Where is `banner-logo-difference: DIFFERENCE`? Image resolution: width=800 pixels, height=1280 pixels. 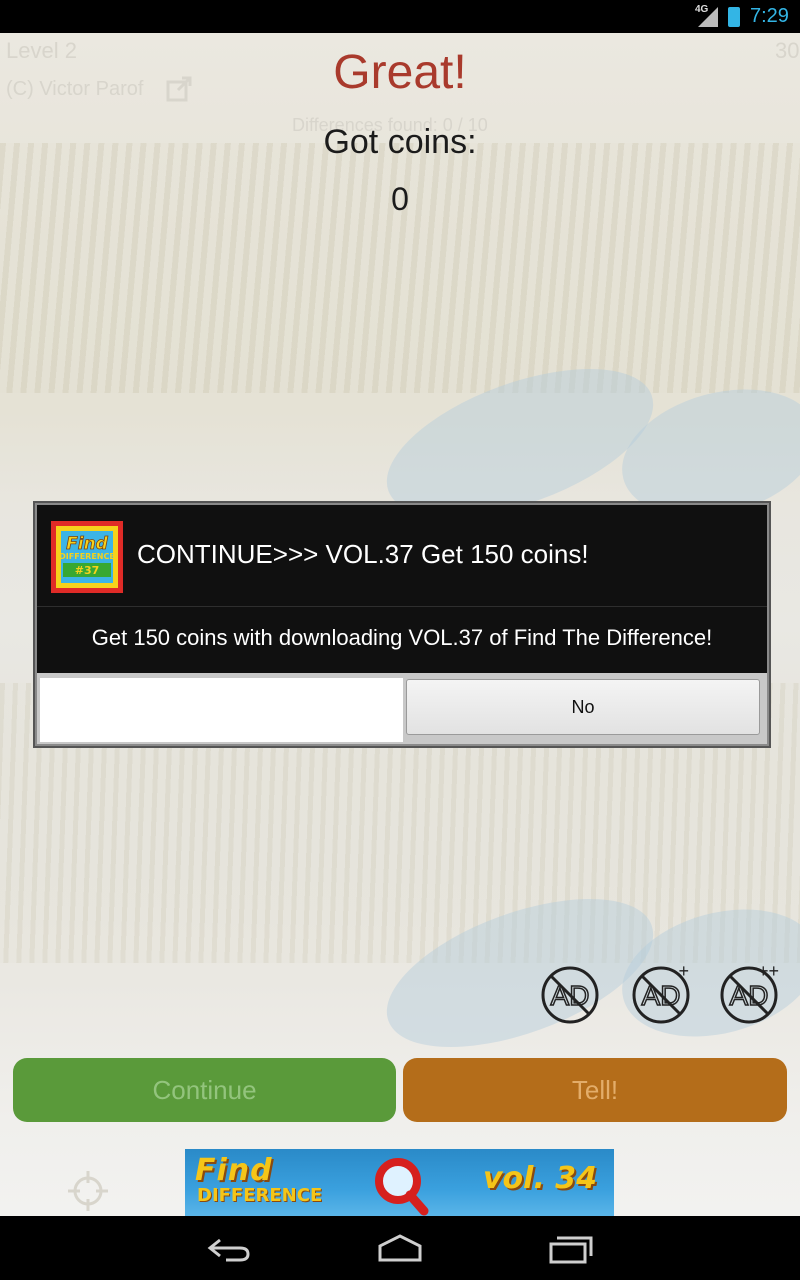 banner-logo-difference: DIFFERENCE is located at coordinates (260, 1195).